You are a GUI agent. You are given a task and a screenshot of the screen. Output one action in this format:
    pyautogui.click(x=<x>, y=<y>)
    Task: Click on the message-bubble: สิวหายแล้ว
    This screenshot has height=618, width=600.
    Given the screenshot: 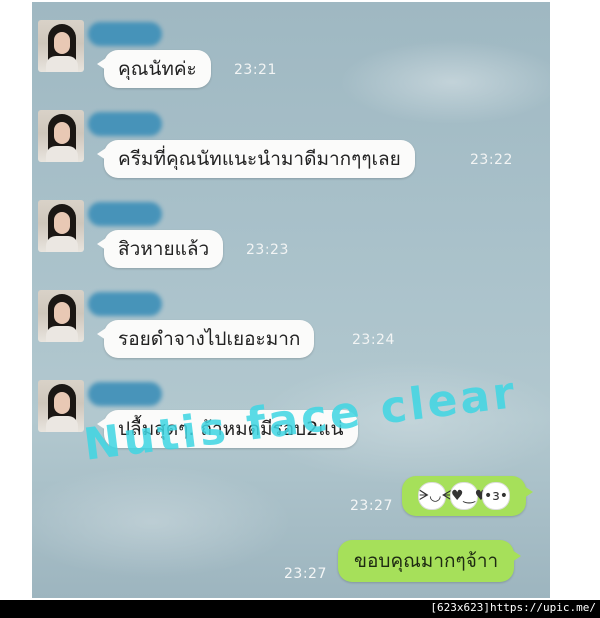 What is the action you would take?
    pyautogui.click(x=160, y=249)
    